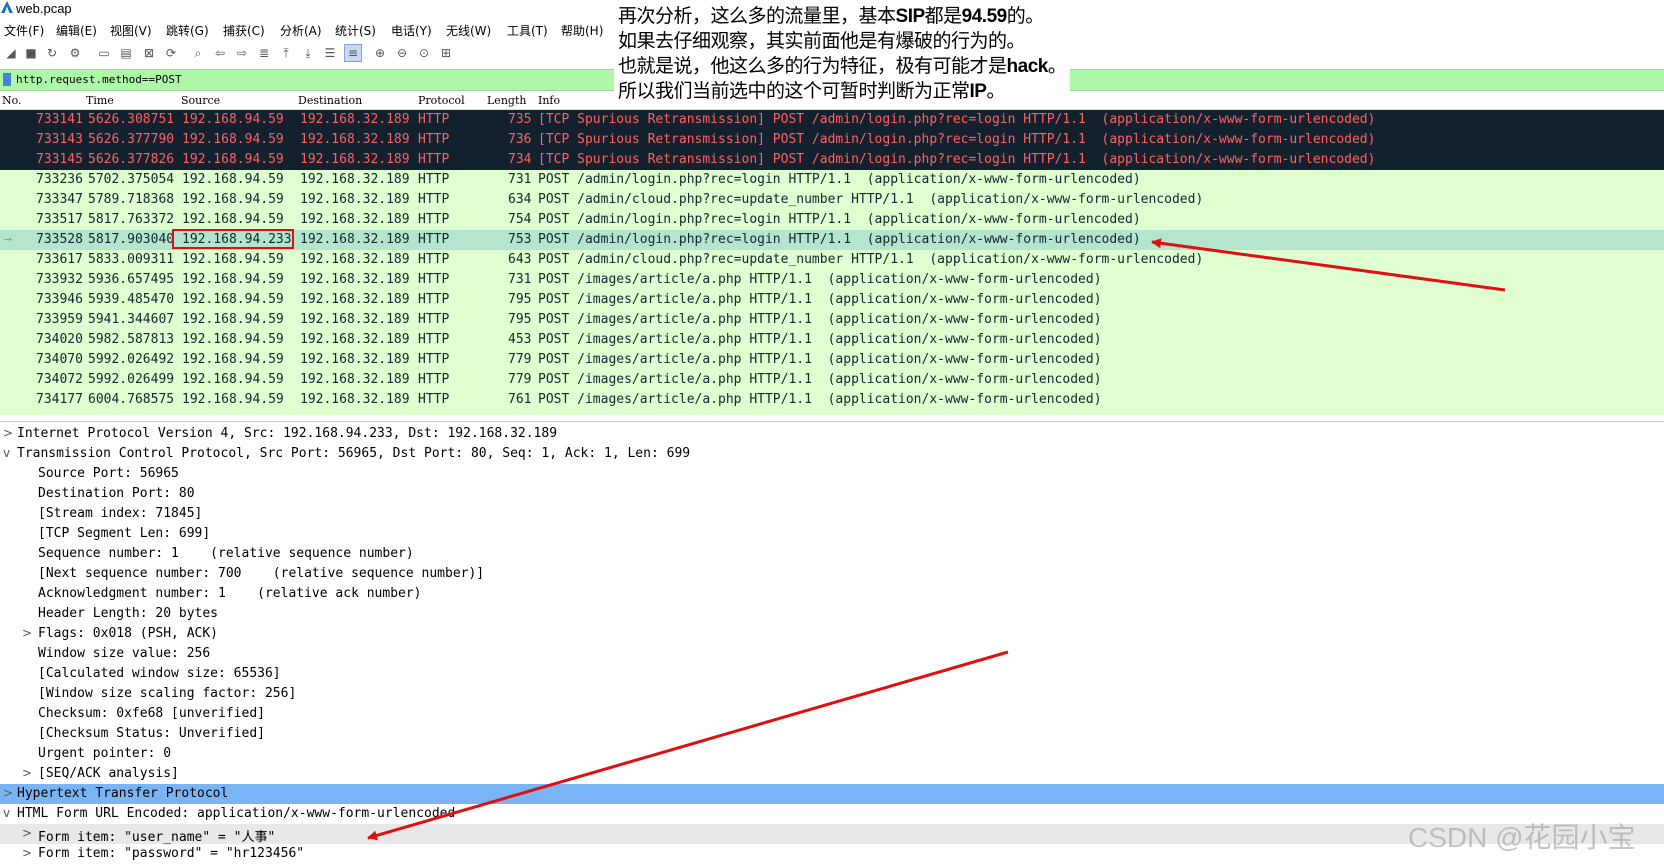 The image size is (1664, 866). I want to click on menu-view: 视图(V), so click(131, 30).